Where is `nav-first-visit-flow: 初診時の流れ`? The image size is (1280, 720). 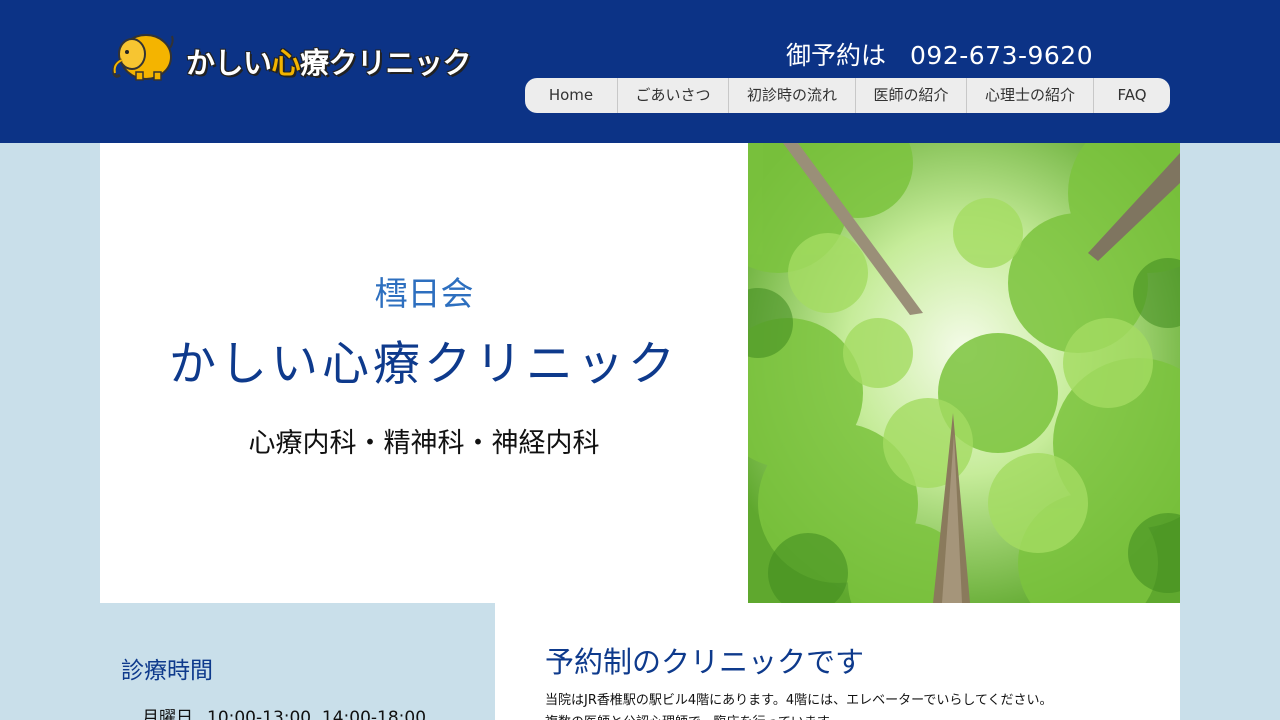 nav-first-visit-flow: 初診時の流れ is located at coordinates (792, 95).